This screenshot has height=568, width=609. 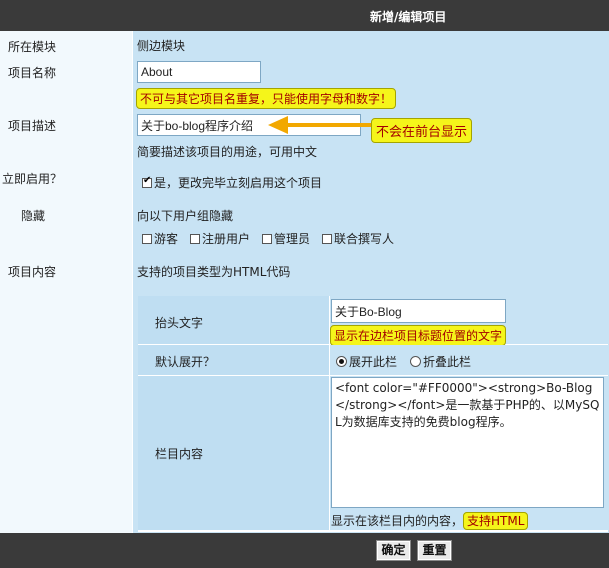 I want to click on content-label: 项目内容, so click(x=32, y=272).